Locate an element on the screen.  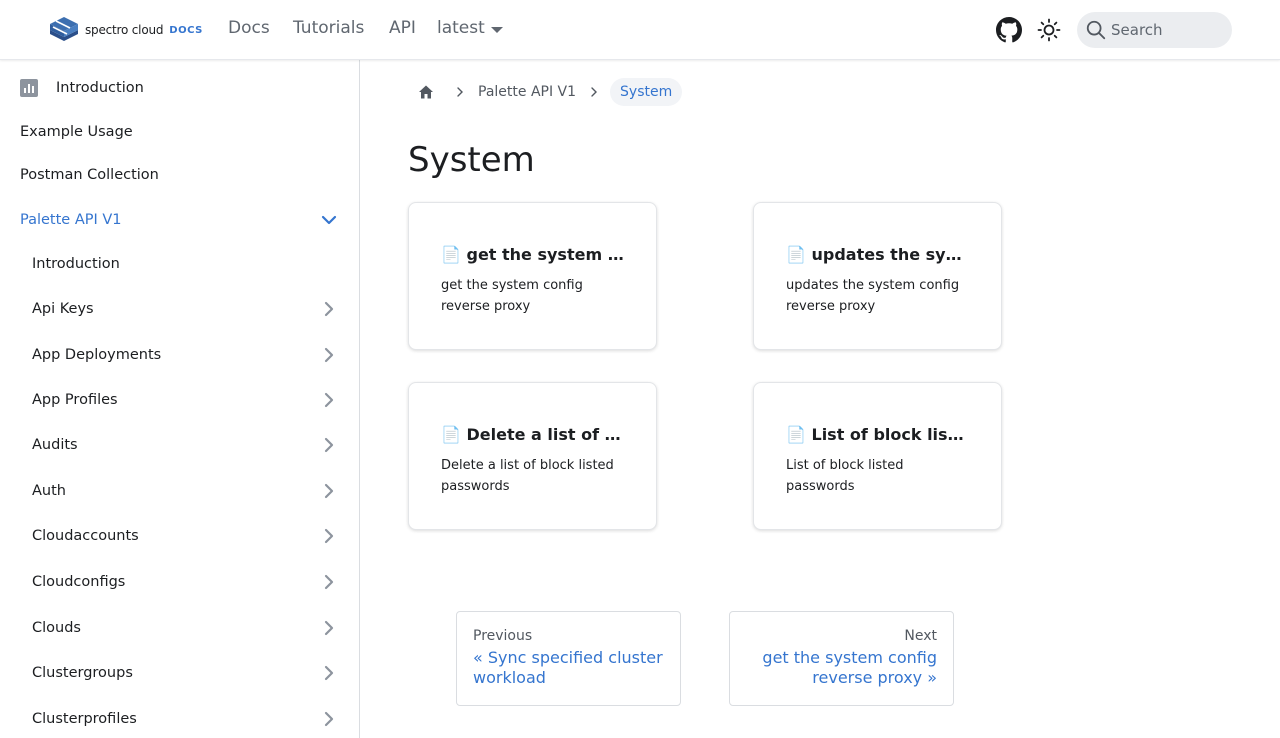
sidebar-item-clouds: Clouds is located at coordinates (179, 628).